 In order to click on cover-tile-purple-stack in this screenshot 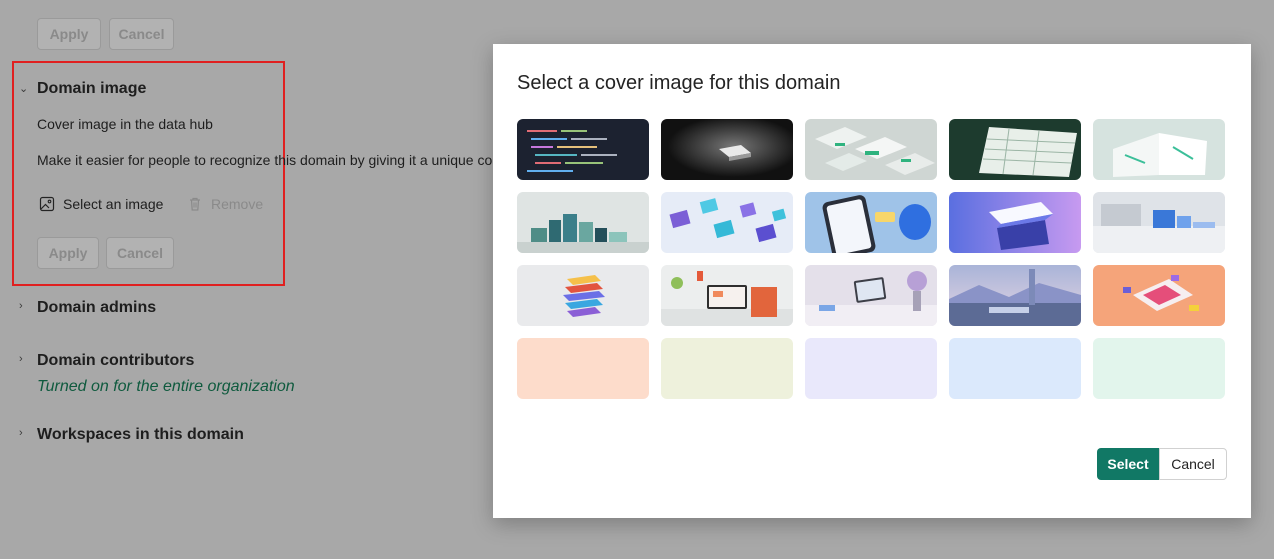, I will do `click(1015, 222)`.